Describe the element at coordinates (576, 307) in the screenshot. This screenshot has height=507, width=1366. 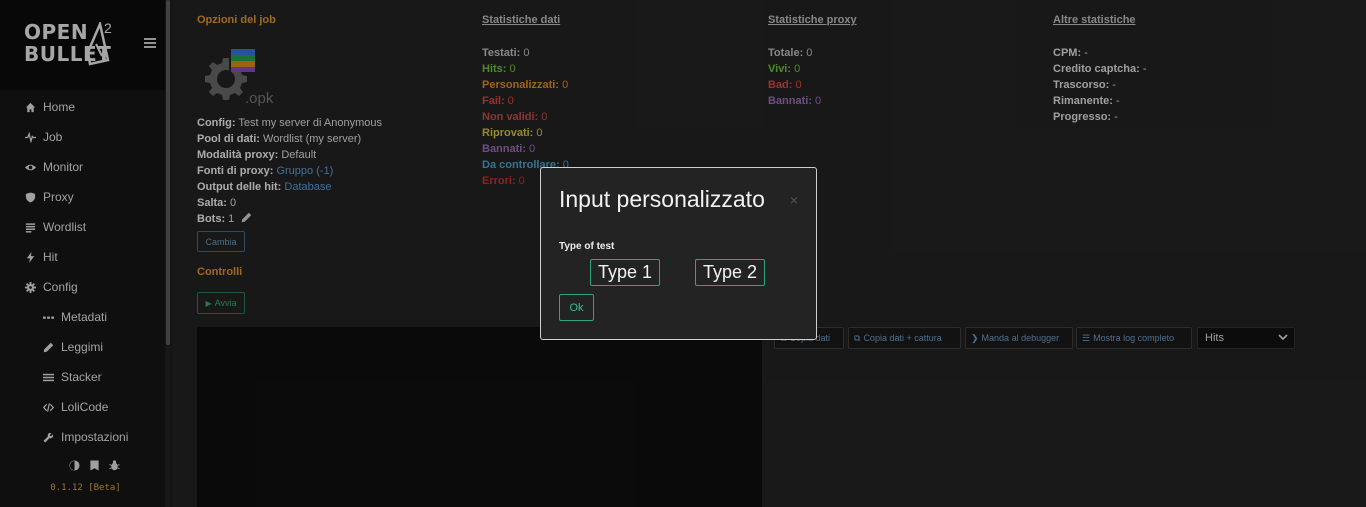
I see `ok-button: Ok` at that location.